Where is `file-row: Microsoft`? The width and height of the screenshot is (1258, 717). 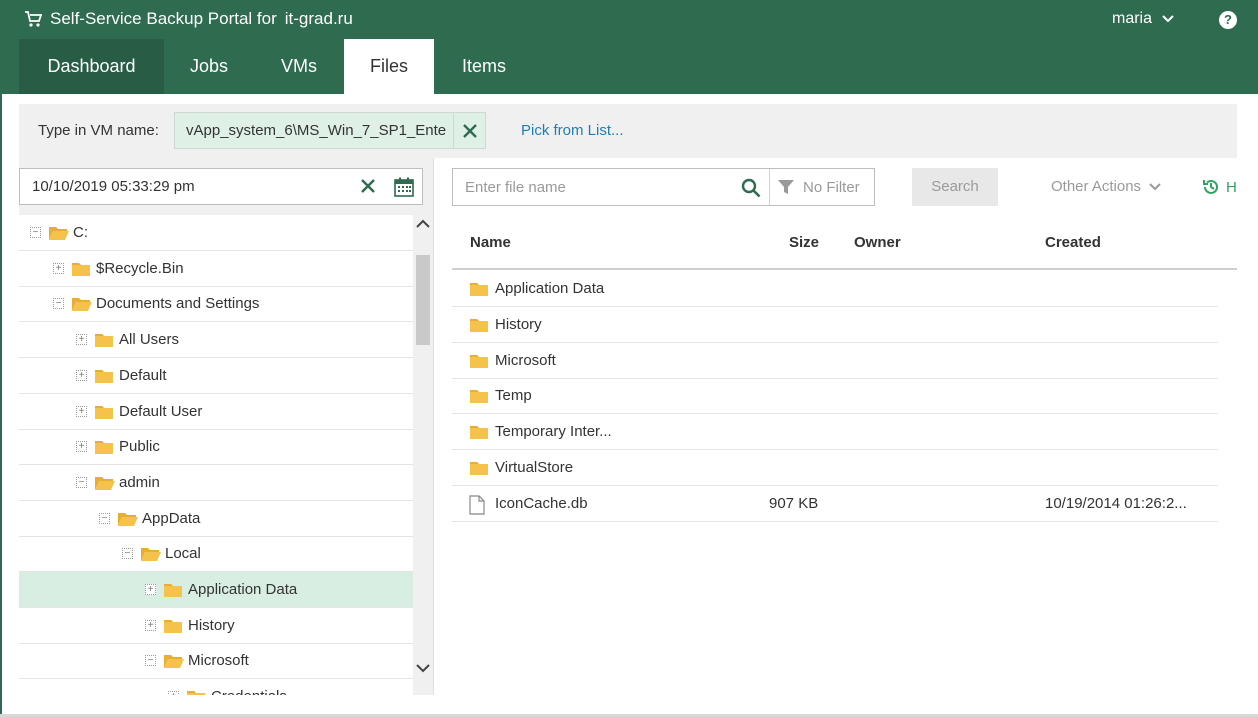
file-row: Microsoft is located at coordinates (835, 361).